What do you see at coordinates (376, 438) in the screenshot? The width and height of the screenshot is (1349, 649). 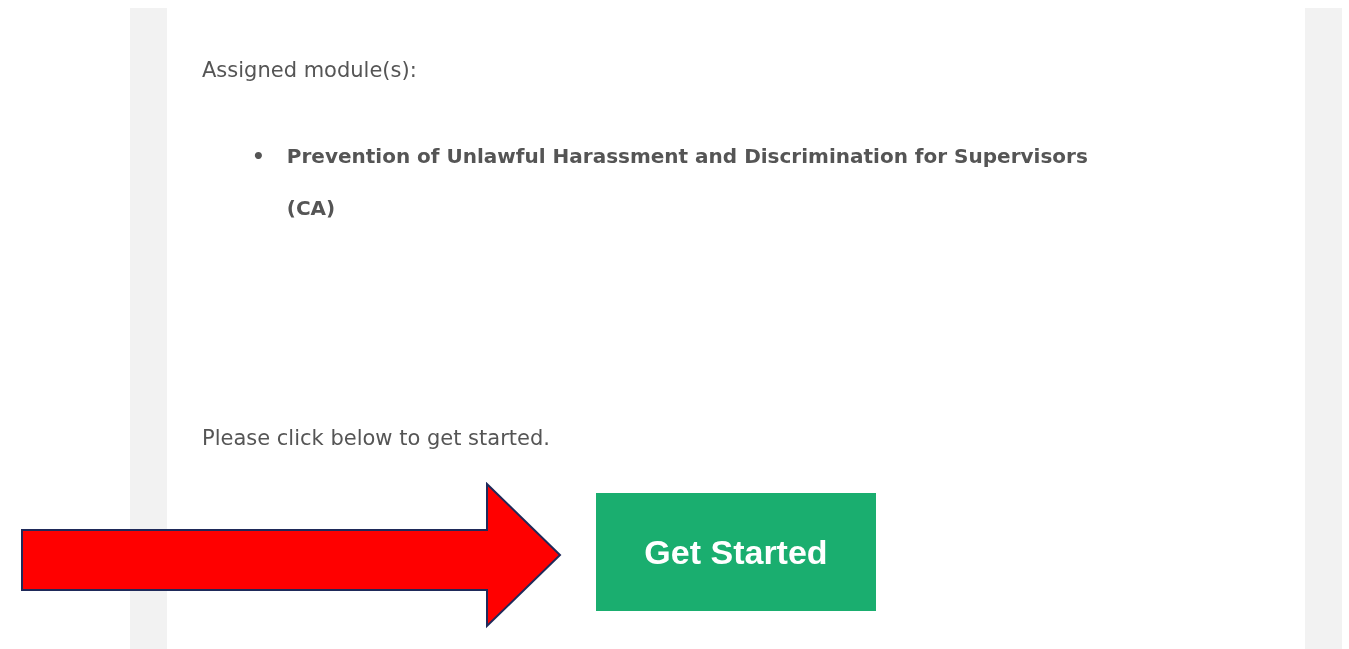 I see `prompt-text: Please click below to get started.` at bounding box center [376, 438].